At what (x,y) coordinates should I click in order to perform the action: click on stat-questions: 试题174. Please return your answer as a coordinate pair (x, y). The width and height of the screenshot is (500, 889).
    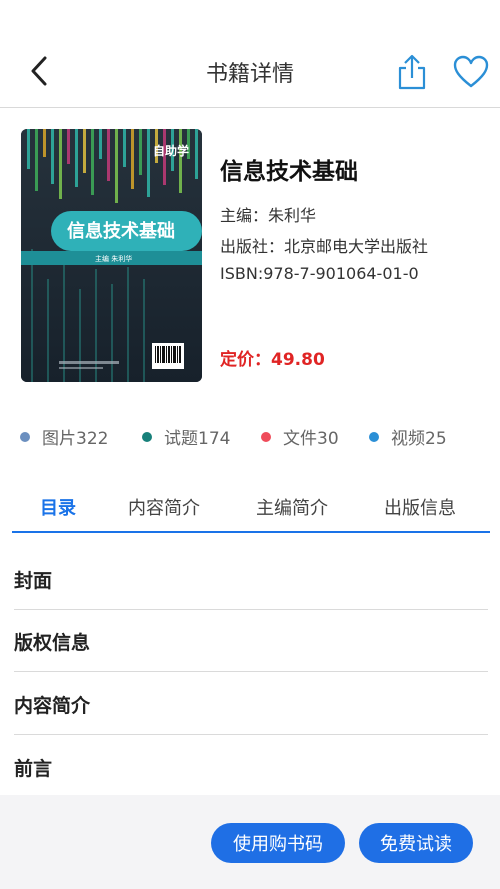
    Looking at the image, I should click on (186, 436).